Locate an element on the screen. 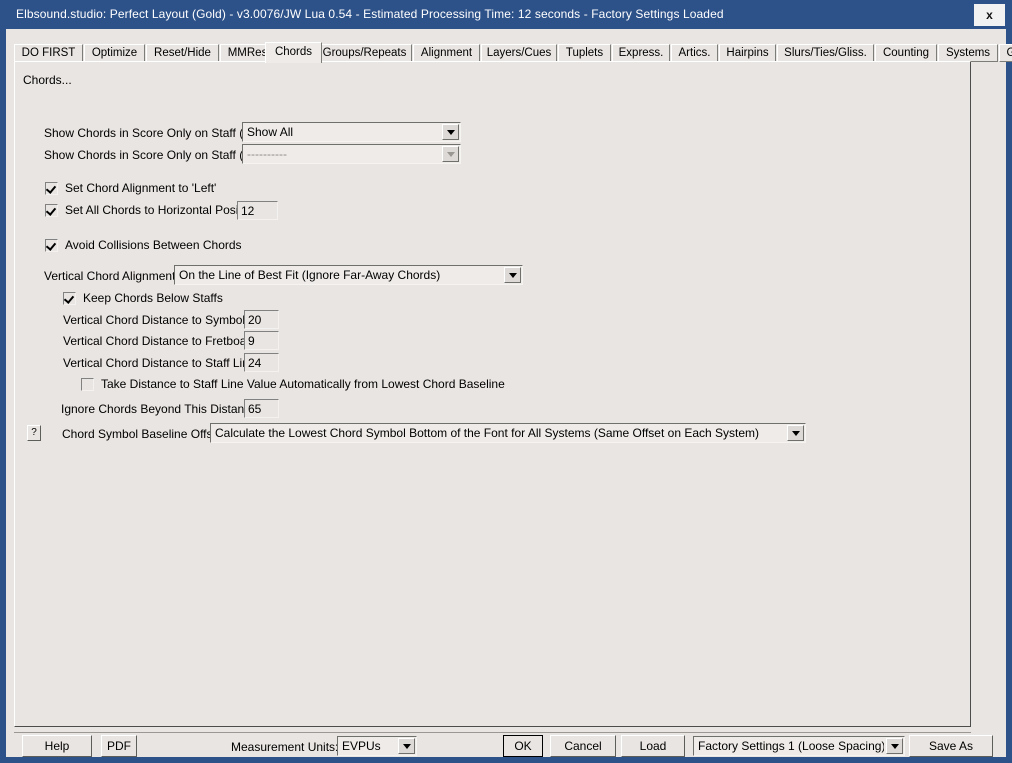  show-staff-1-dropdown: Show All is located at coordinates (351, 132).